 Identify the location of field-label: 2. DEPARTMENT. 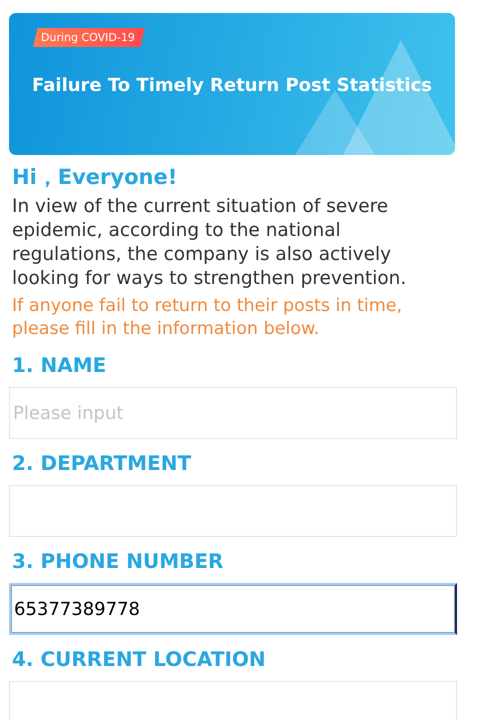
(102, 463).